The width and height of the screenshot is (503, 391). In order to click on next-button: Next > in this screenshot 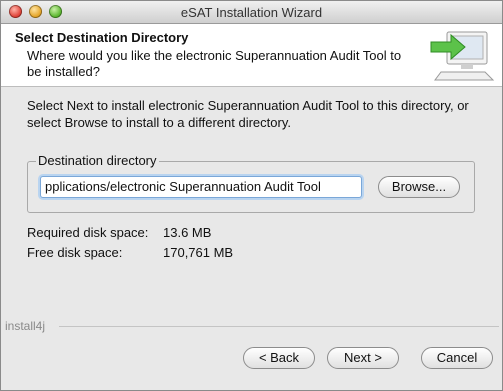, I will do `click(363, 358)`.